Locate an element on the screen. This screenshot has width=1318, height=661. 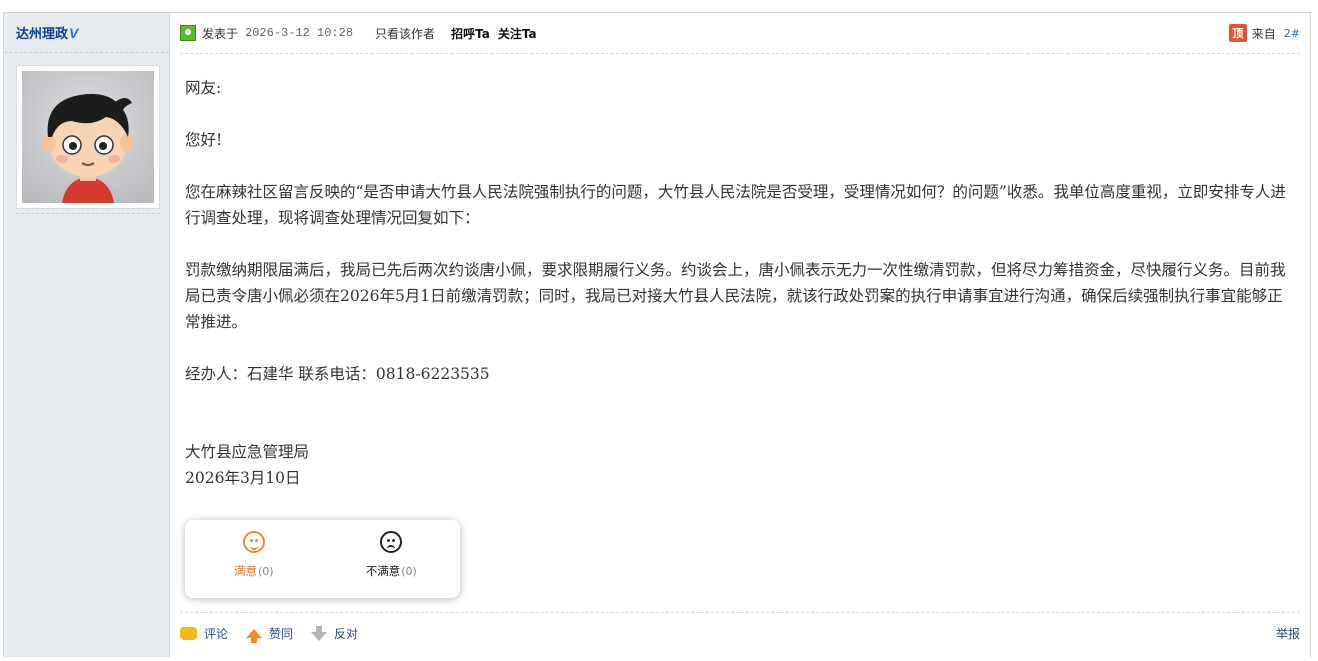
meta-right: 顶 来自 2# is located at coordinates (1264, 33).